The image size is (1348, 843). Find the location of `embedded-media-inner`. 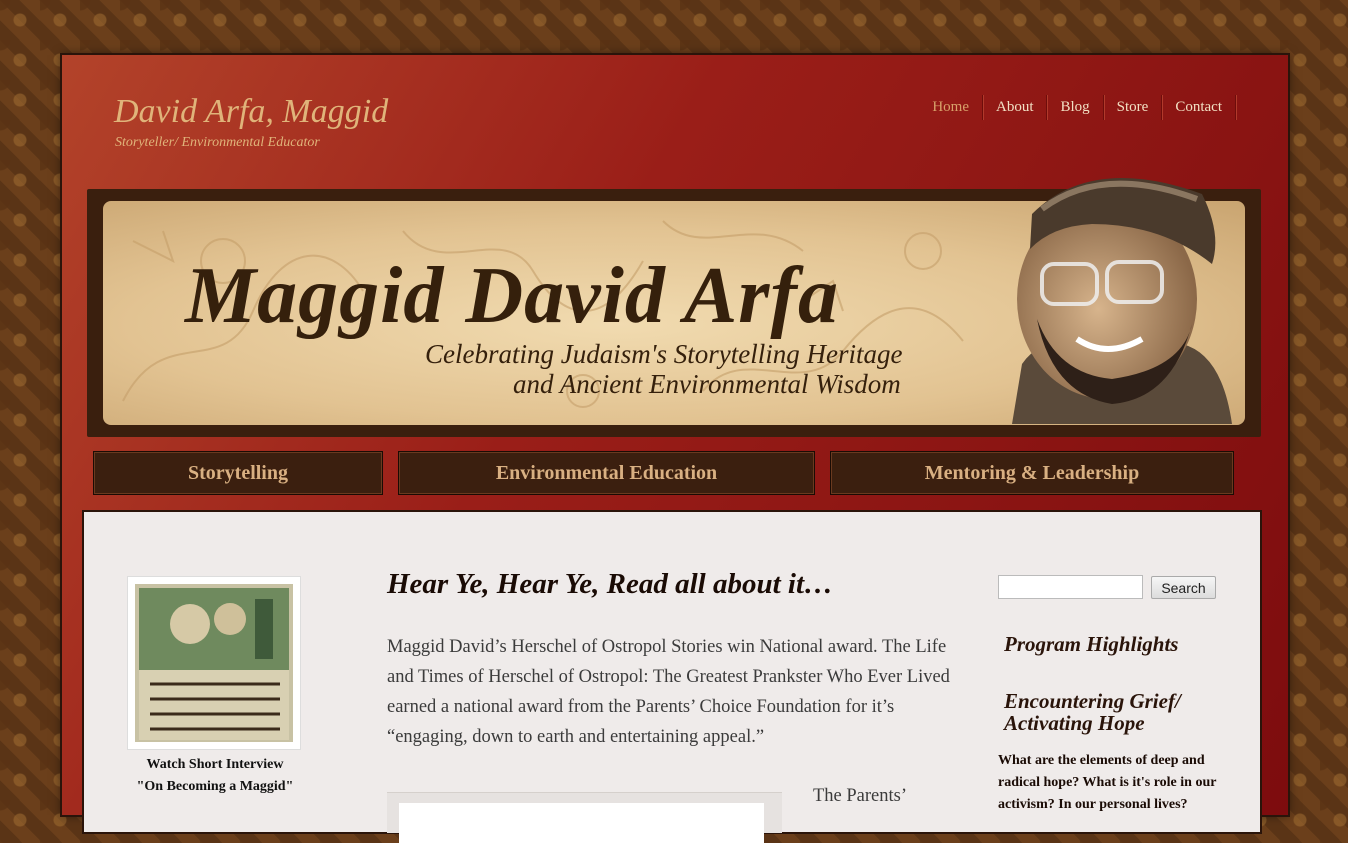

embedded-media-inner is located at coordinates (581, 823).